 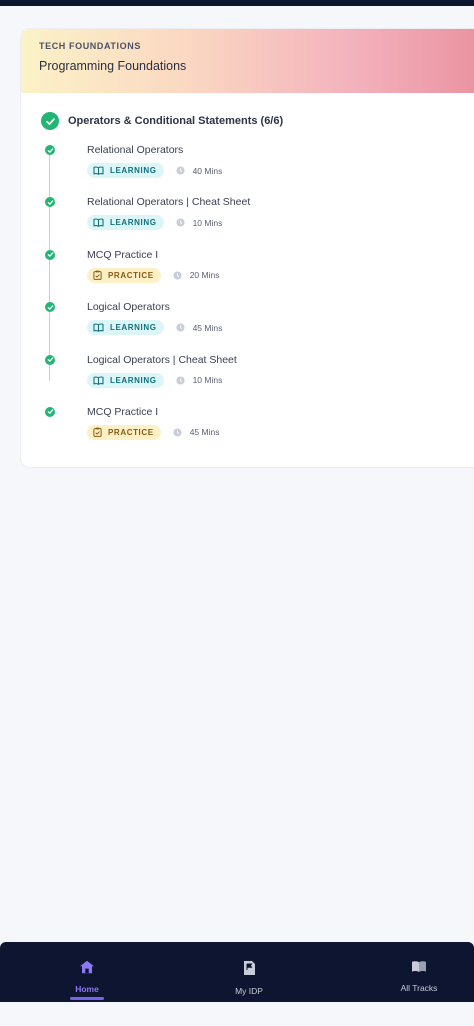 I want to click on lesson-item: MCQ Practice I PRACTICE 45 Mins, so click(x=257, y=432).